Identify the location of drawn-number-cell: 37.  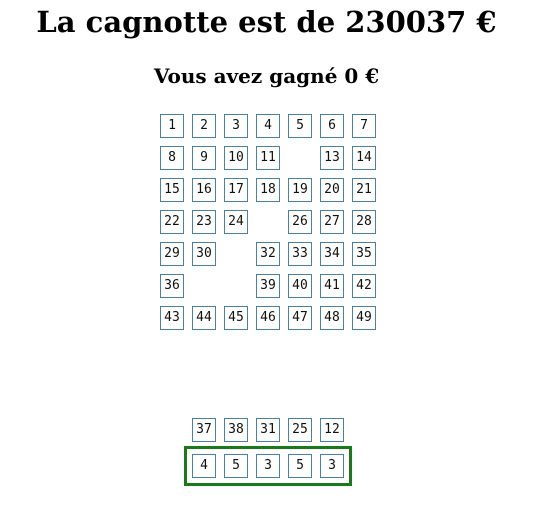
(204, 430).